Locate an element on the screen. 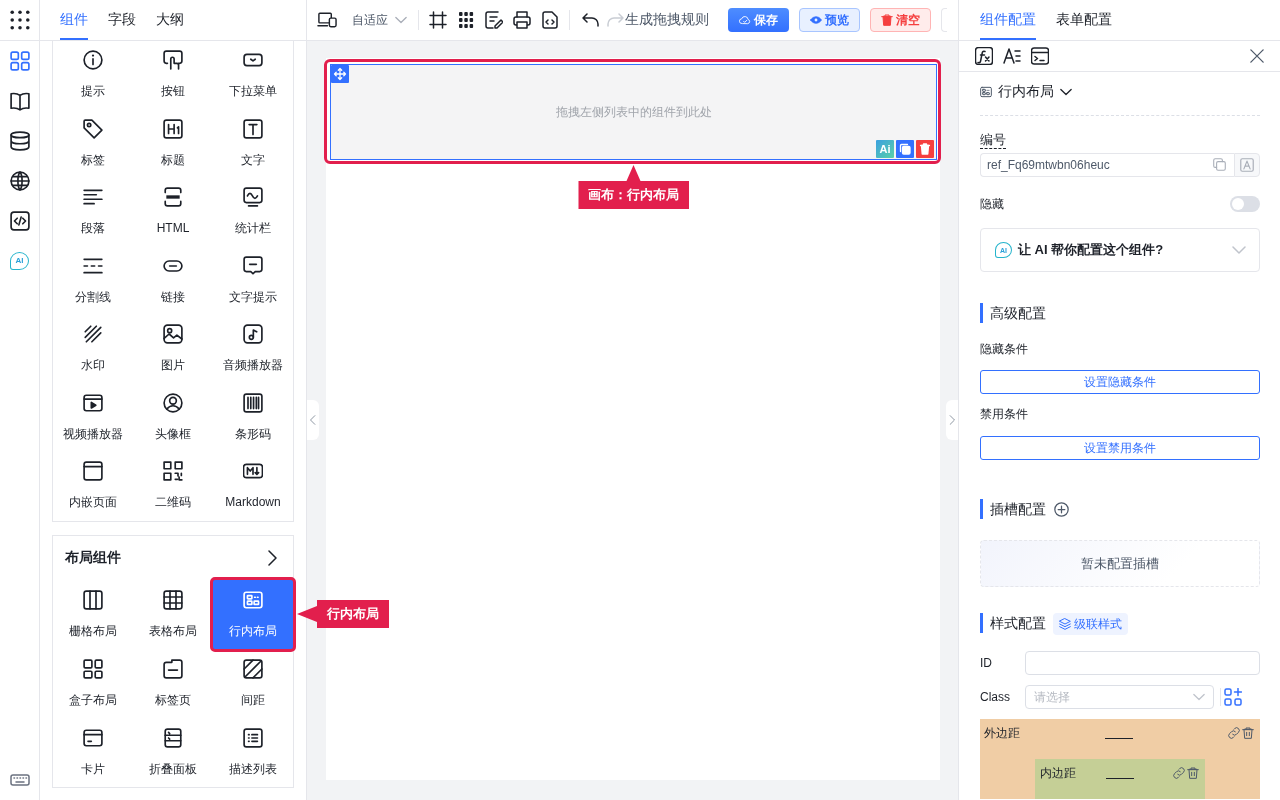 This screenshot has height=800, width=1280. function-icon is located at coordinates (984, 56).